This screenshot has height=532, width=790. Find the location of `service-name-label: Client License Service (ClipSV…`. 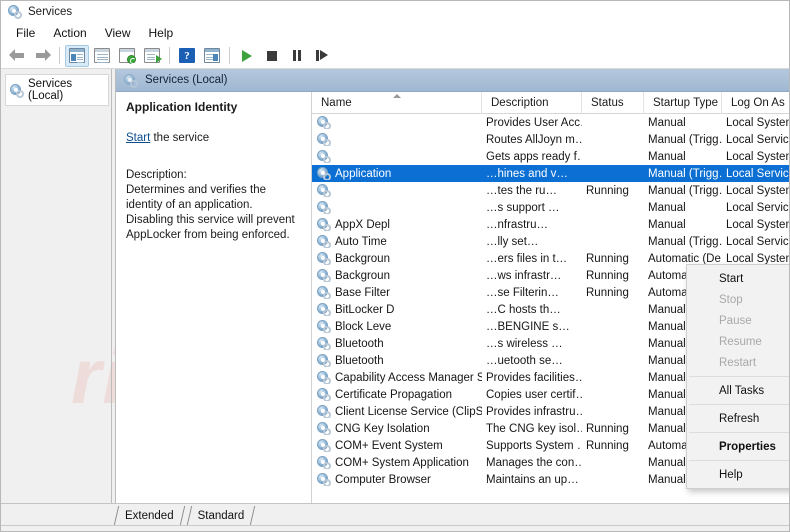

service-name-label: Client License Service (ClipSV… is located at coordinates (408, 411).